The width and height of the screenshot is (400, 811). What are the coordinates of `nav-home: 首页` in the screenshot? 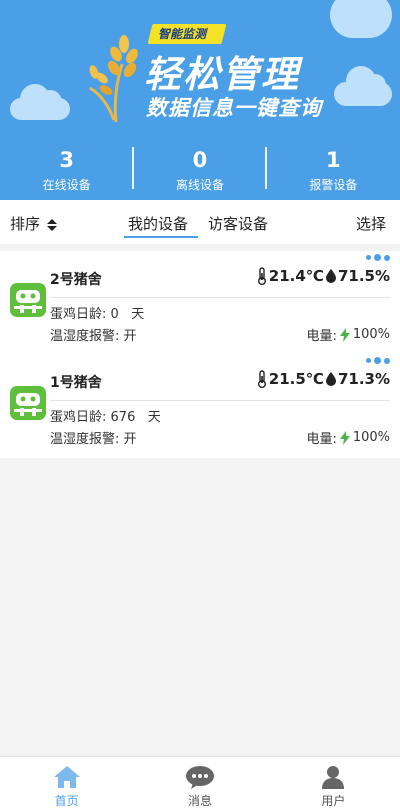 It's located at (66, 784).